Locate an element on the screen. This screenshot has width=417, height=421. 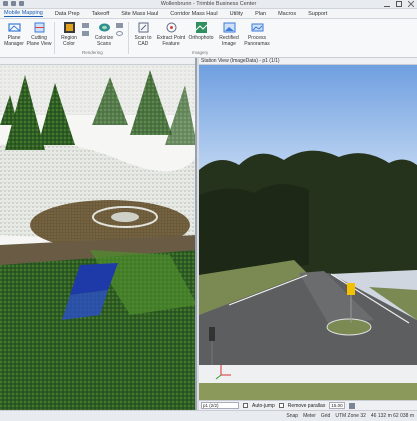
process-panoramas-icon is located at coordinates (257, 27).